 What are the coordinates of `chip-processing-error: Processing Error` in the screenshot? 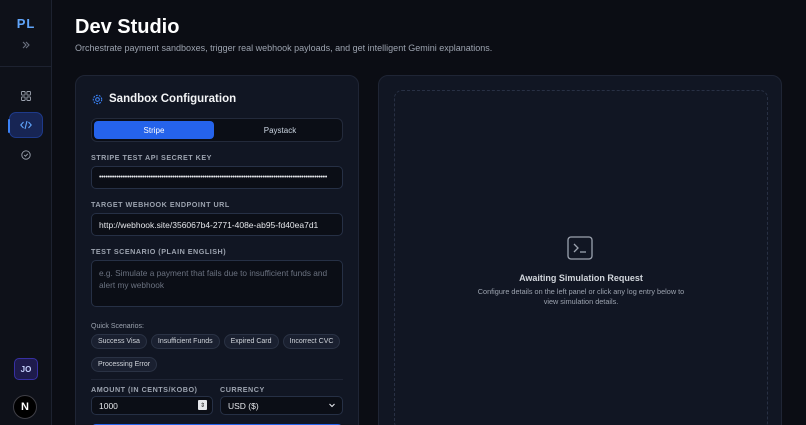 It's located at (124, 364).